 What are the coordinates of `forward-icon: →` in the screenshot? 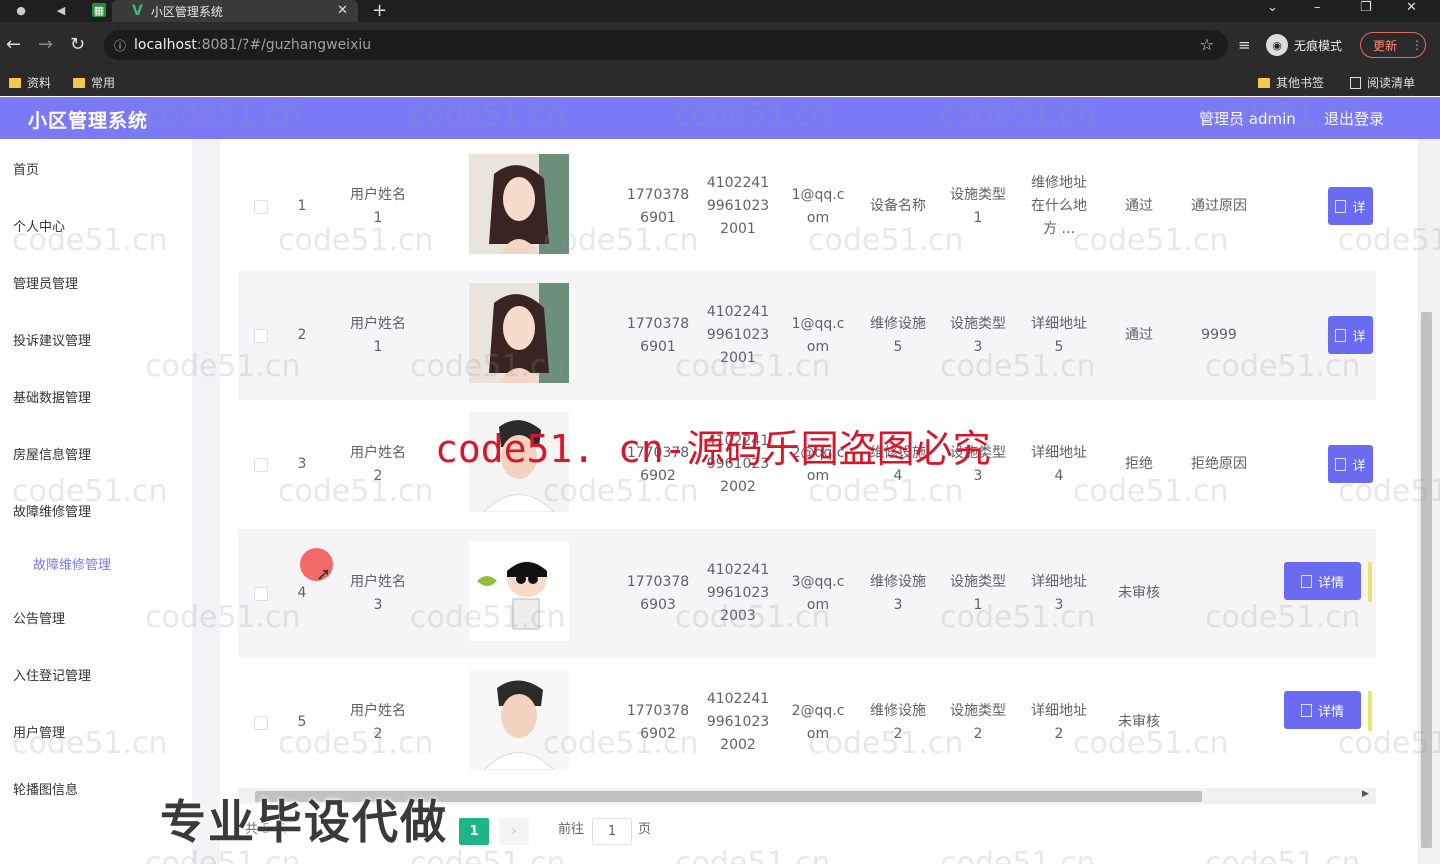 It's located at (45, 44).